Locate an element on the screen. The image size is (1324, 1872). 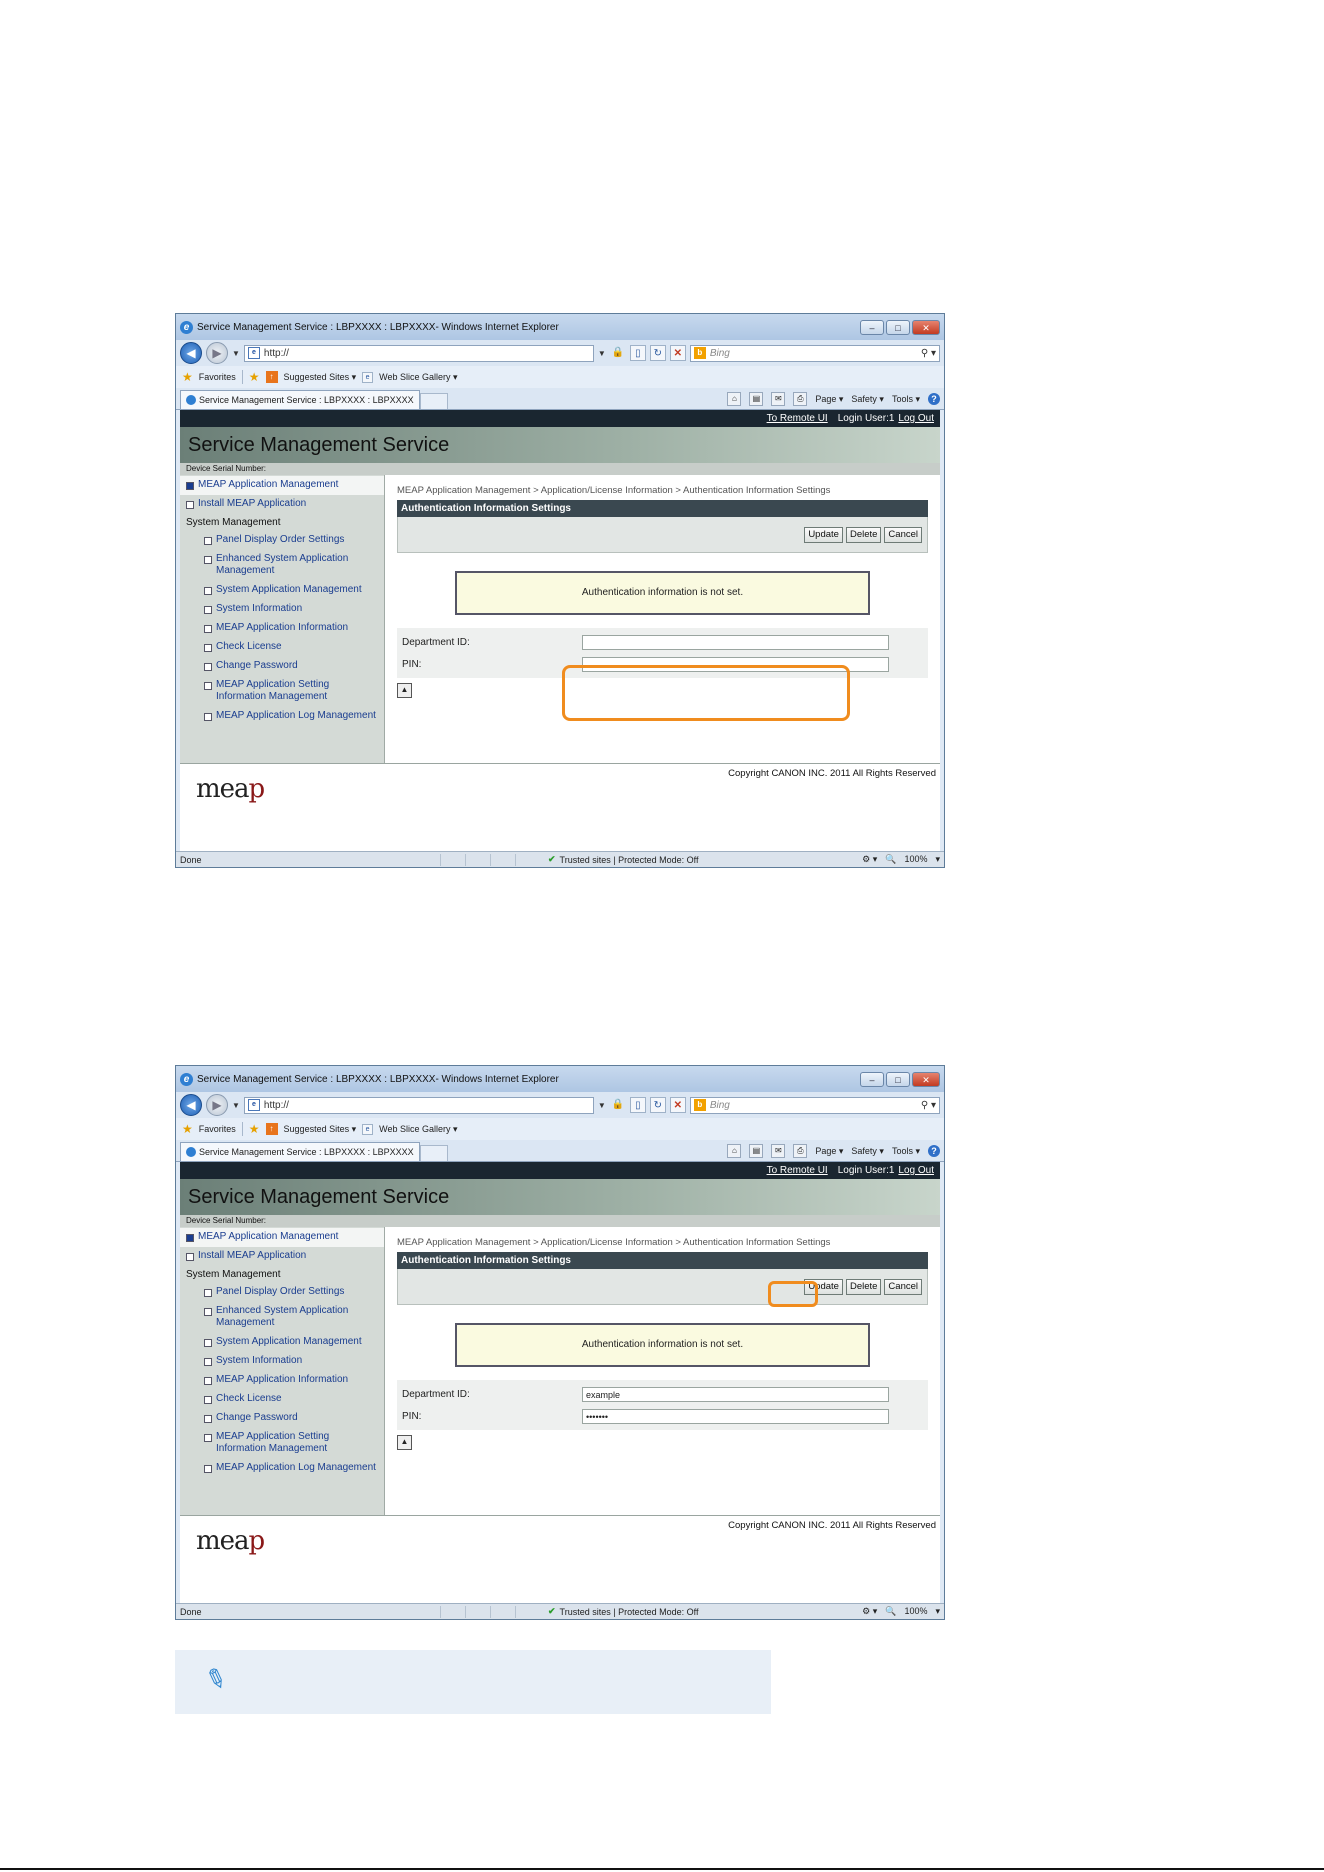
page-bottom-rule is located at coordinates (662, 1869).